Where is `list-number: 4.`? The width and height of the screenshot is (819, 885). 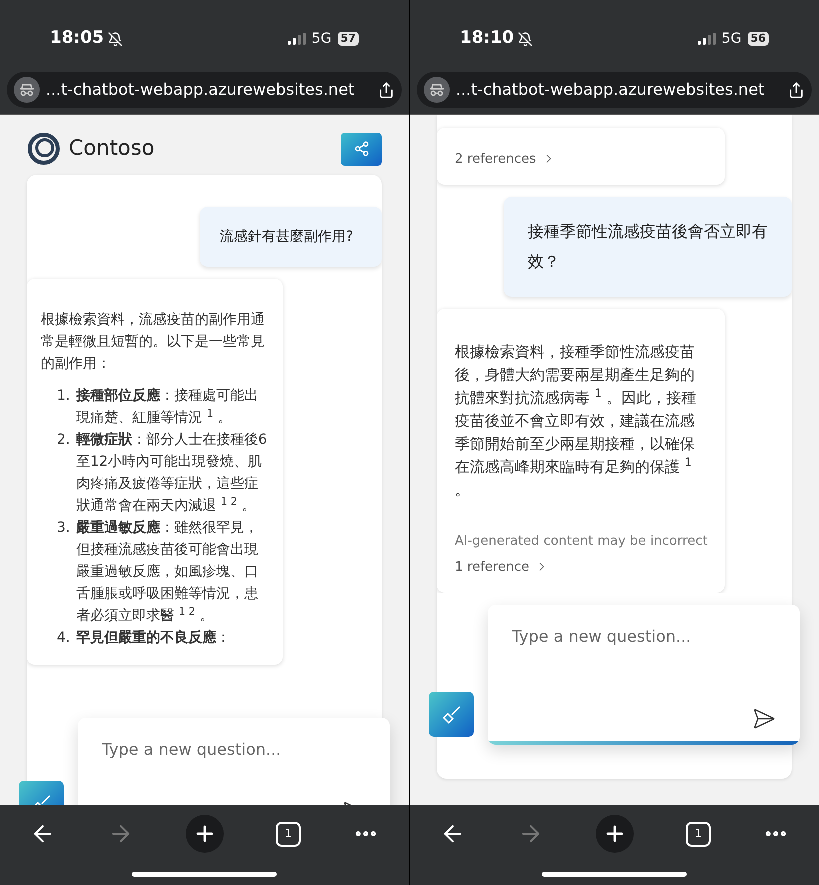
list-number: 4. is located at coordinates (63, 638).